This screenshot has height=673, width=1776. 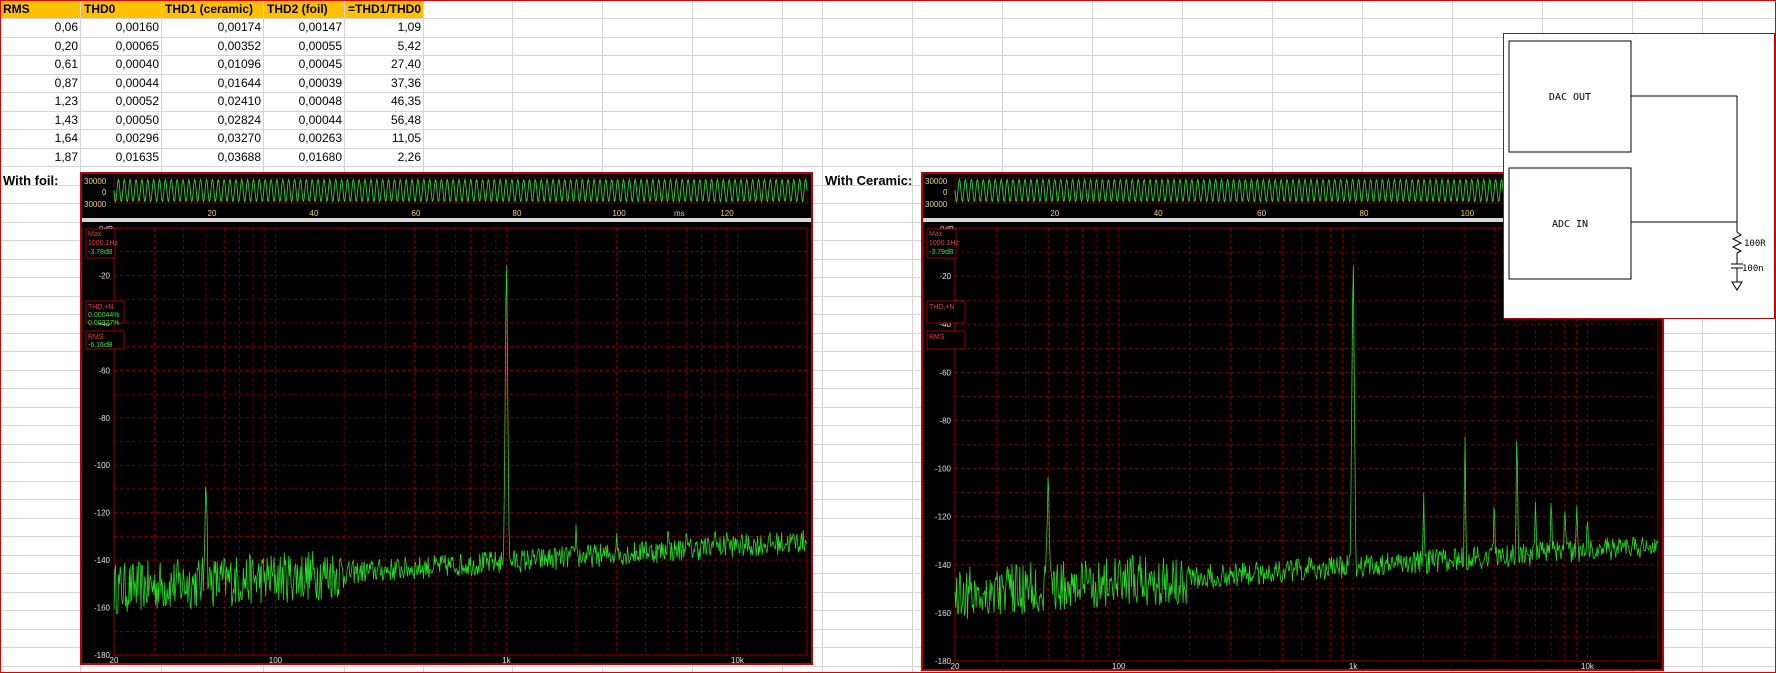 What do you see at coordinates (446, 220) in the screenshot?
I see `panel-separator` at bounding box center [446, 220].